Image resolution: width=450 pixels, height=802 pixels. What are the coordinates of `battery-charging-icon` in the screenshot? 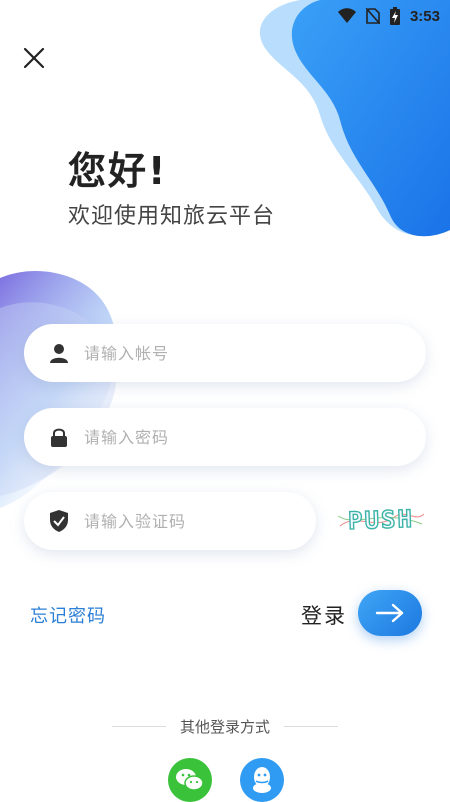 It's located at (394, 16).